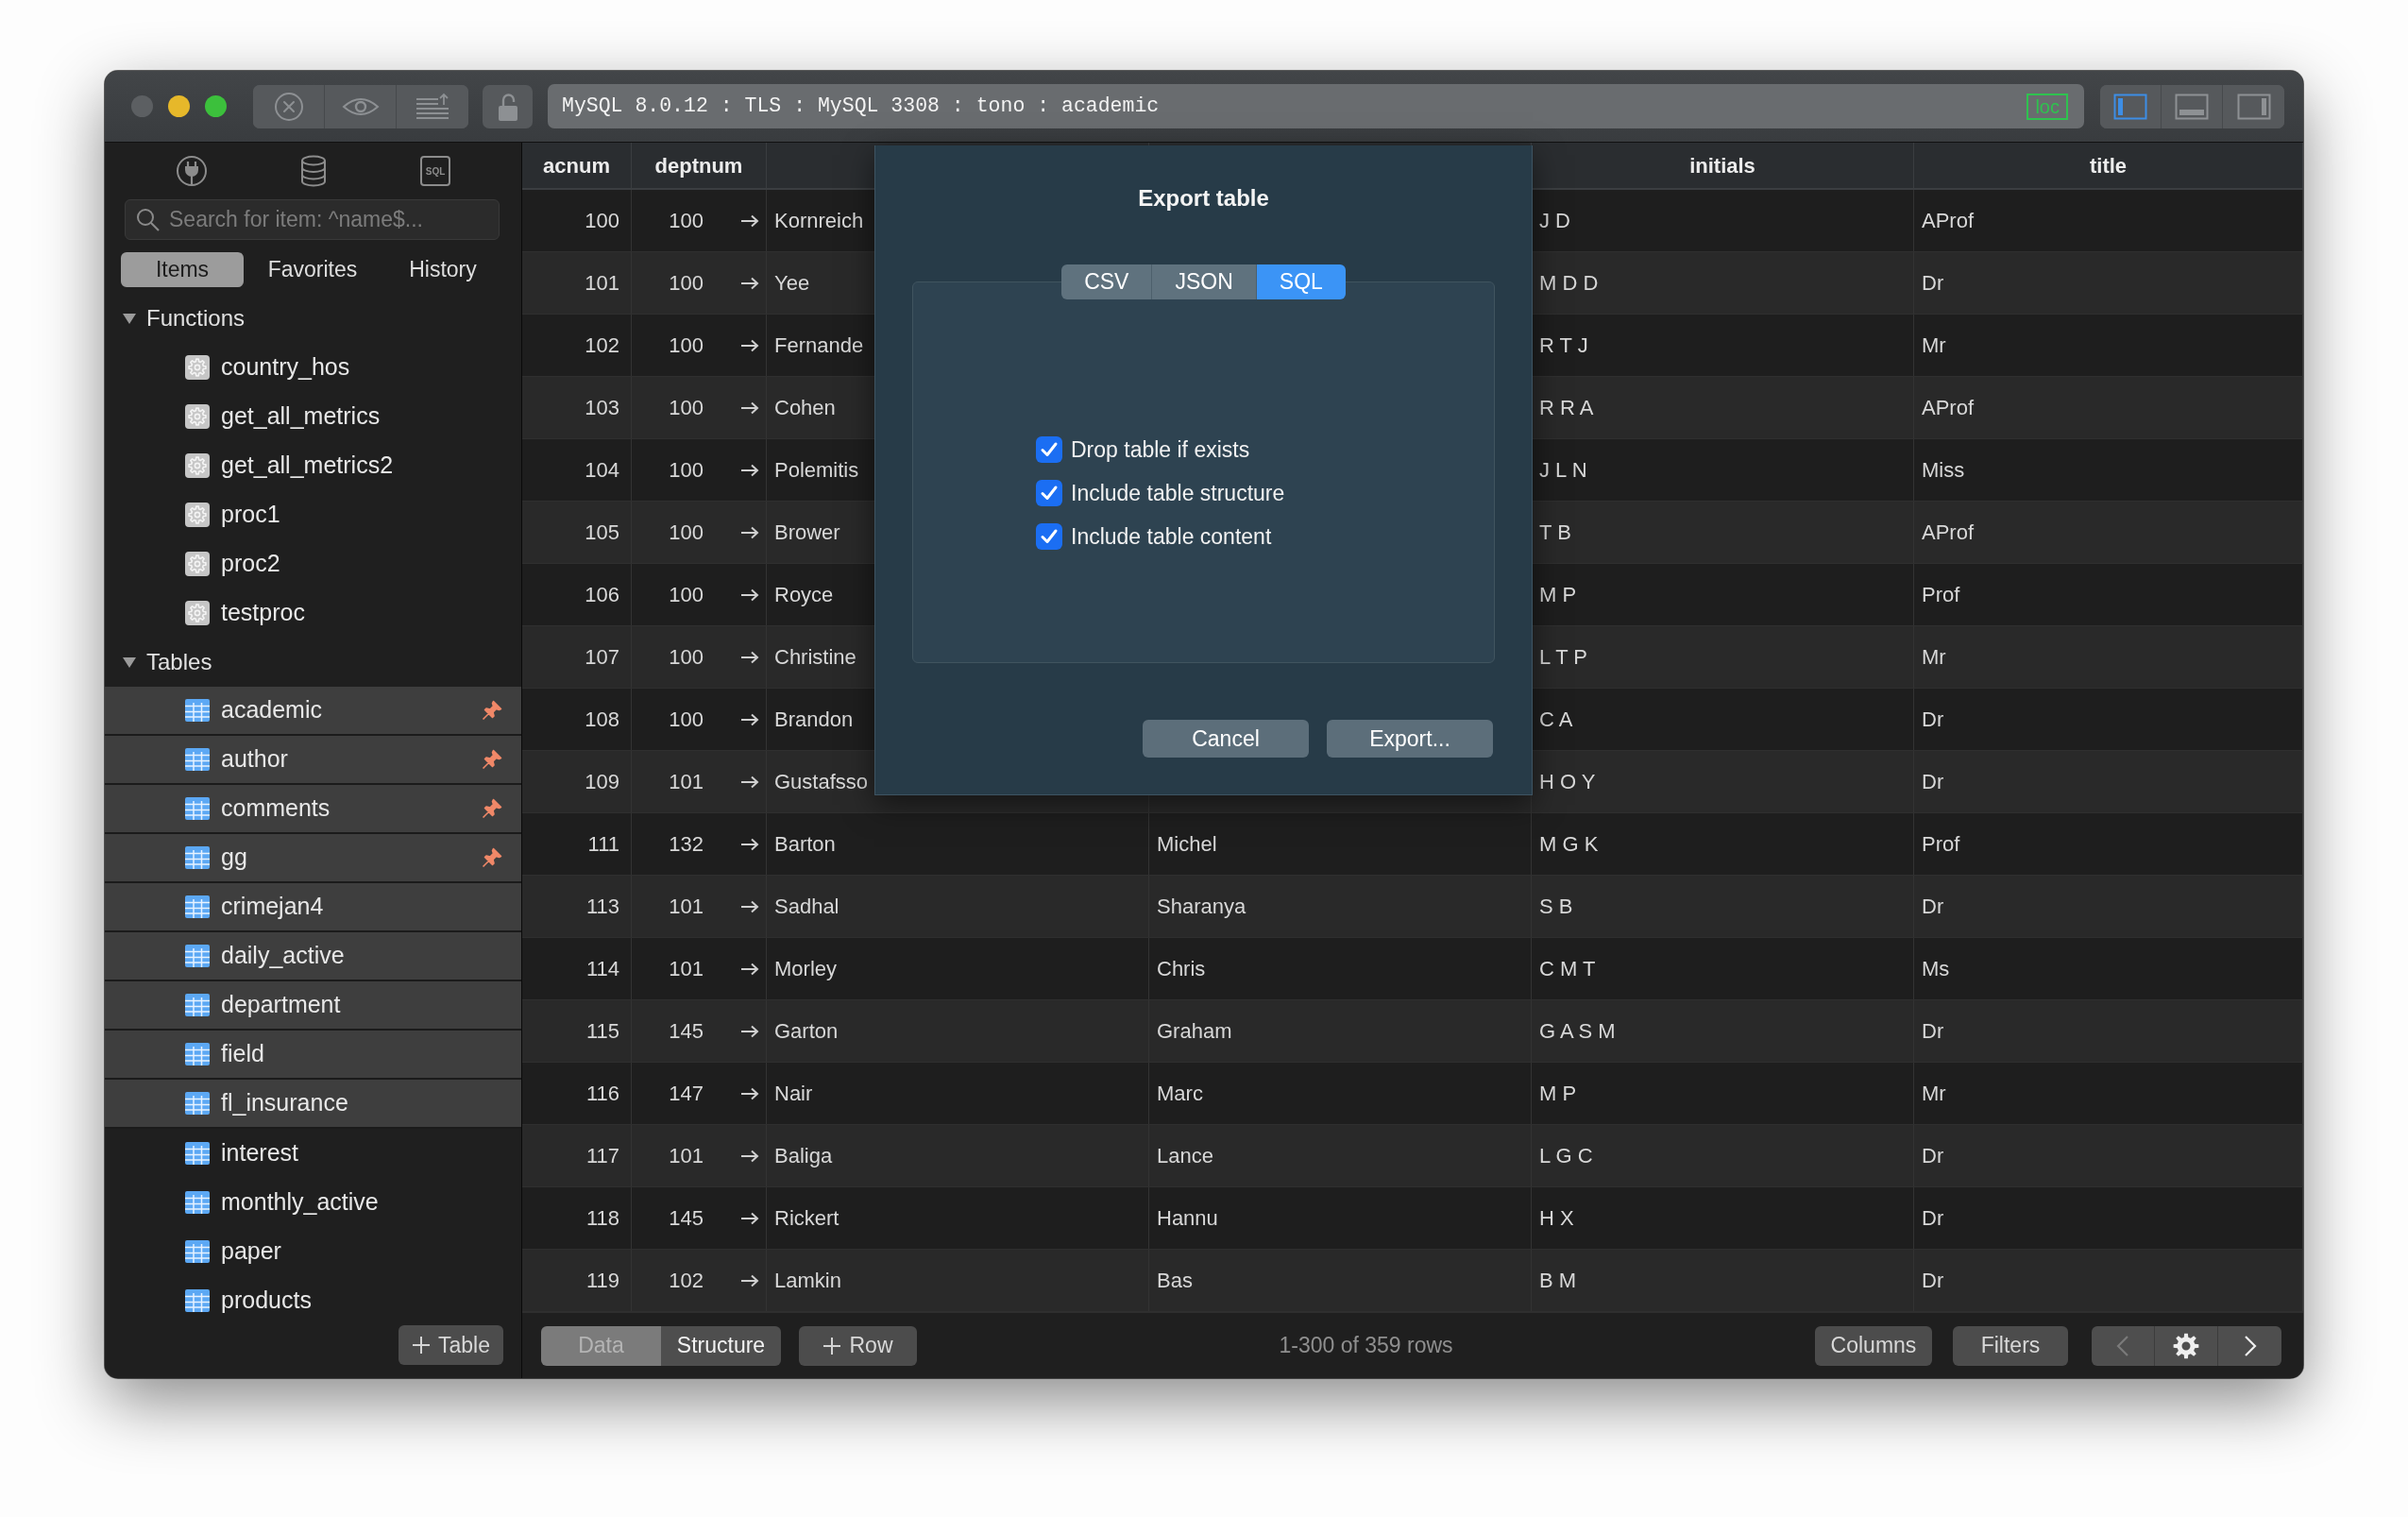 The image size is (2408, 1517). What do you see at coordinates (313, 514) in the screenshot?
I see `sidebar-item: proc1` at bounding box center [313, 514].